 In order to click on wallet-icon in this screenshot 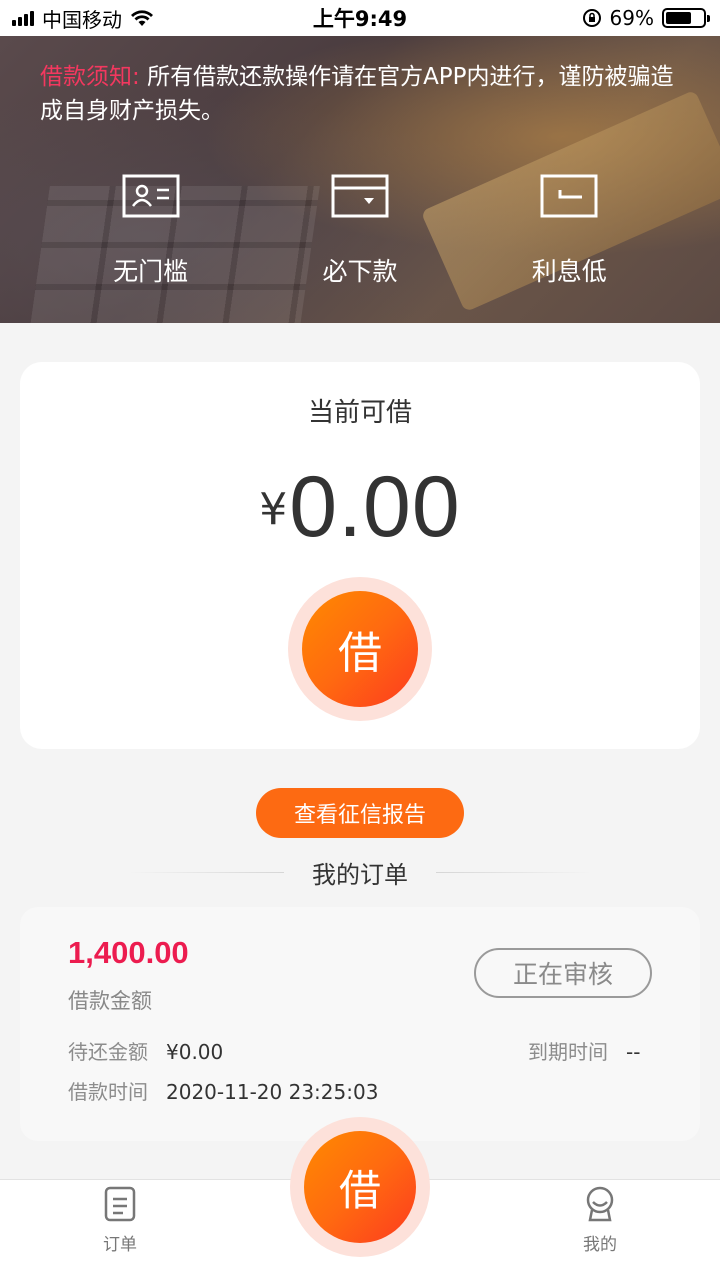, I will do `click(360, 196)`.